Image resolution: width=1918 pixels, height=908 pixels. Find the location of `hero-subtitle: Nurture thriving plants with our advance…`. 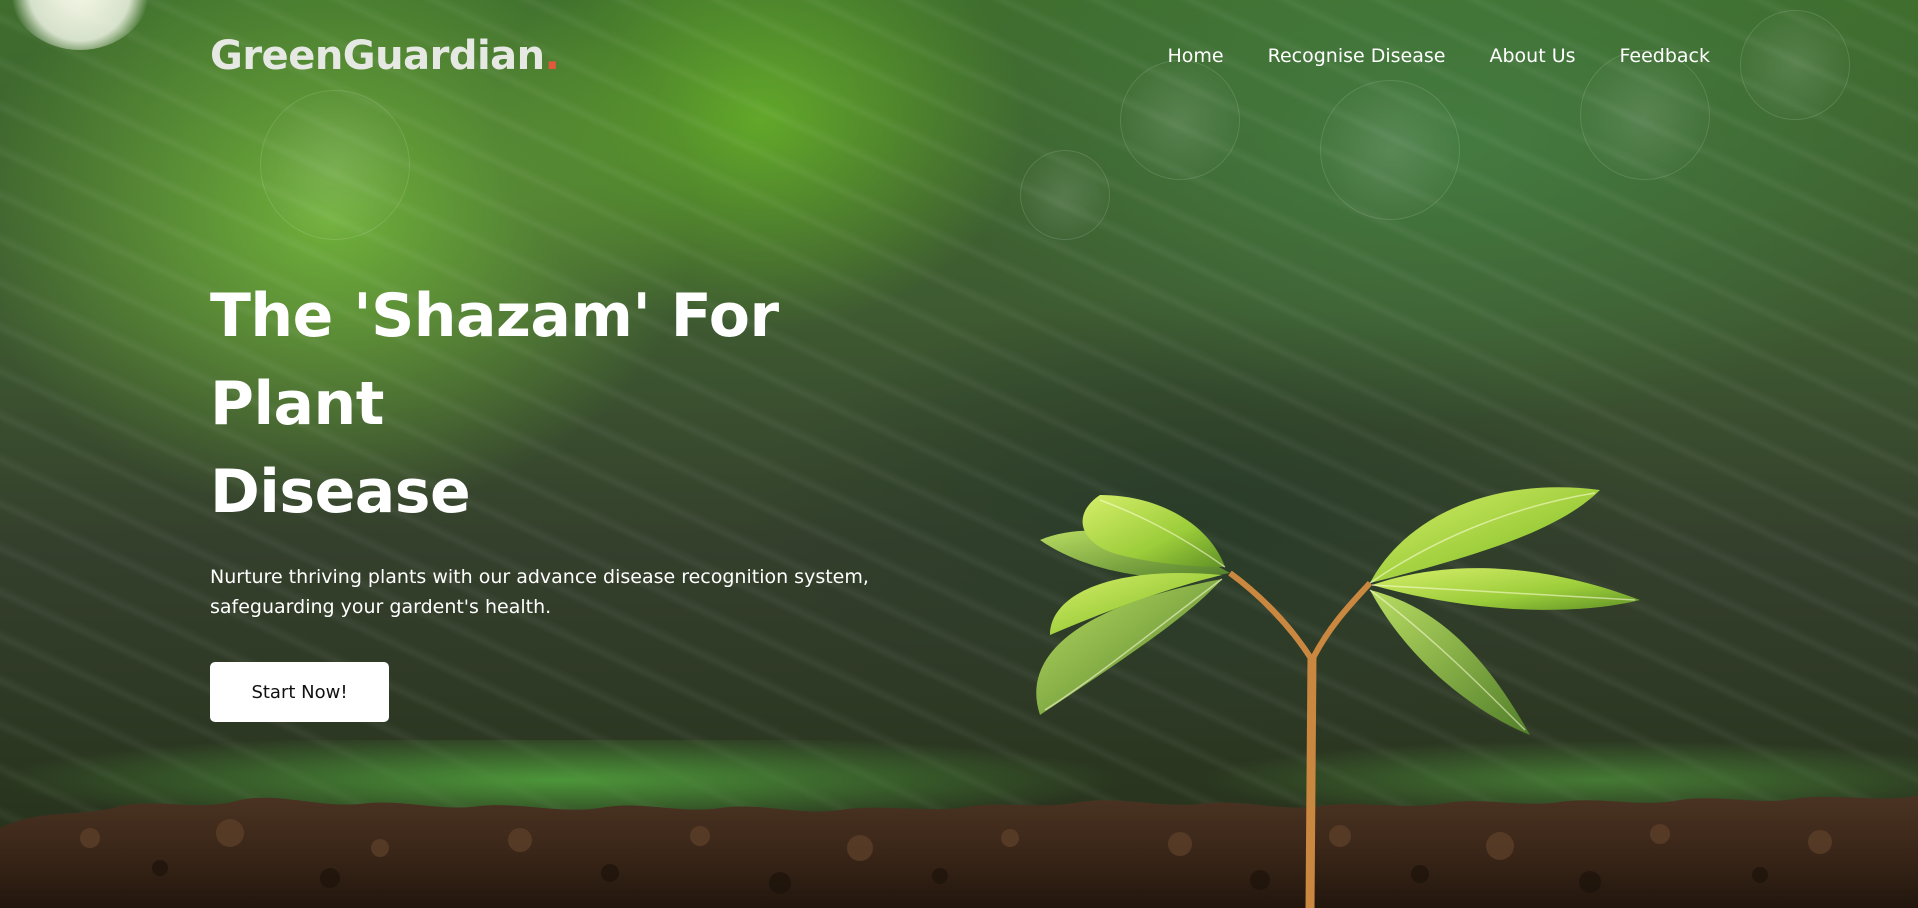

hero-subtitle: Nurture thriving plants with our advance… is located at coordinates (570, 592).